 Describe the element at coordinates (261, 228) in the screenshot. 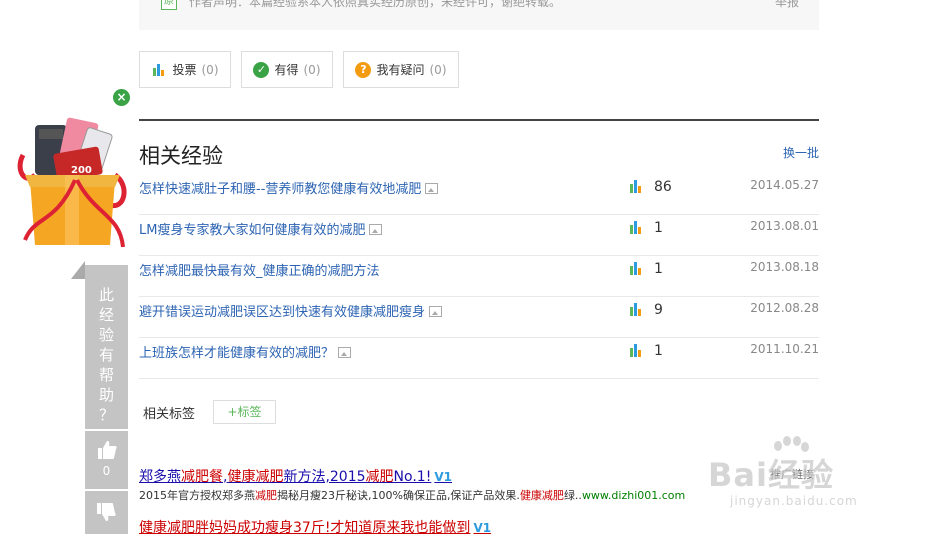

I see `related-item-title: LM瘦身专家教大家如何健康有效的减肥` at that location.